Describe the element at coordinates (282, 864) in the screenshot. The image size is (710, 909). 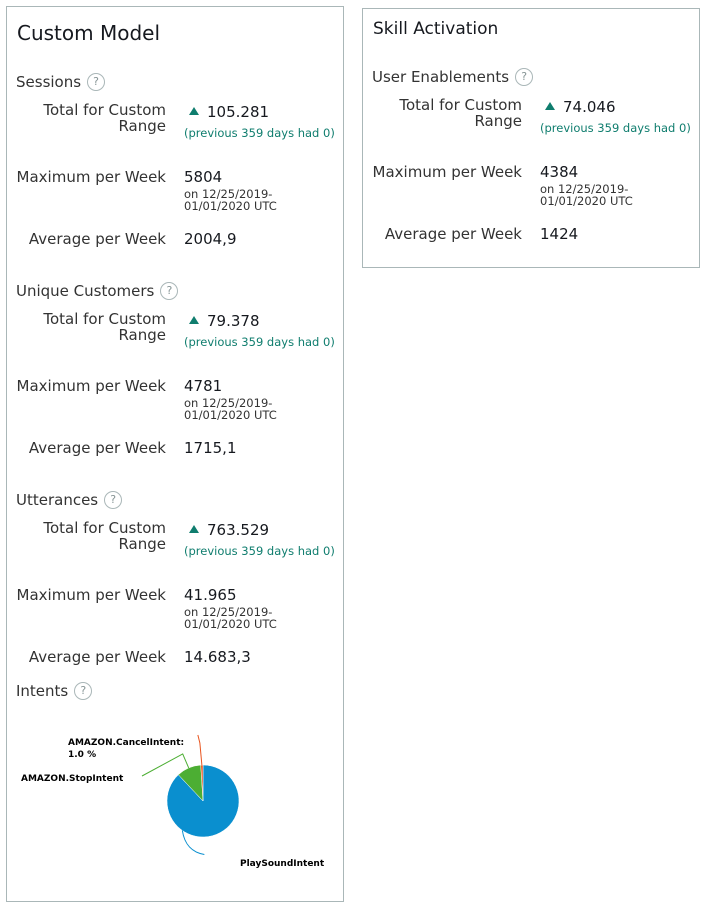
I see `pie-label-playsound: PlaySoundIntent` at that location.